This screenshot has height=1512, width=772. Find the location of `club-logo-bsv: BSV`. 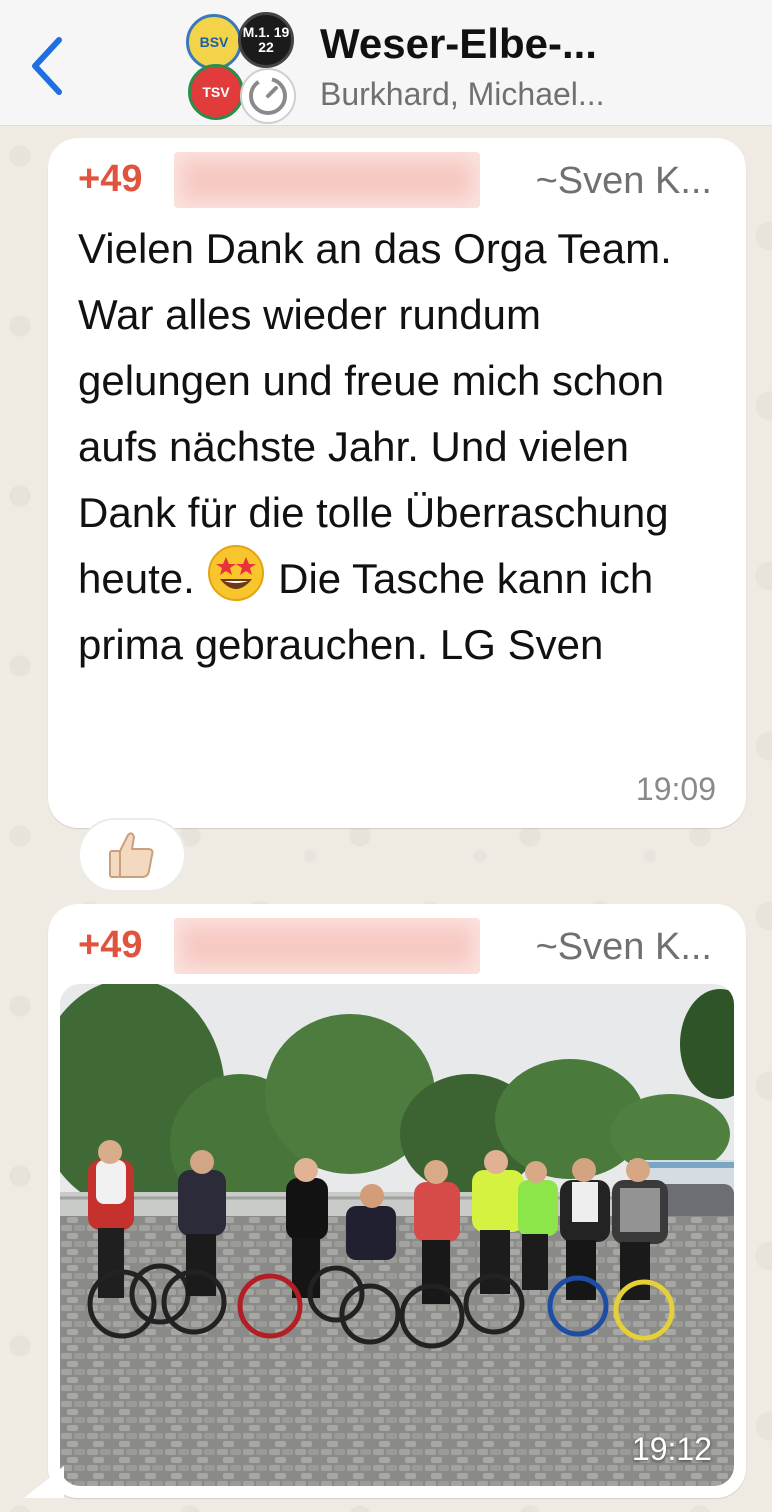

club-logo-bsv: BSV is located at coordinates (214, 42).